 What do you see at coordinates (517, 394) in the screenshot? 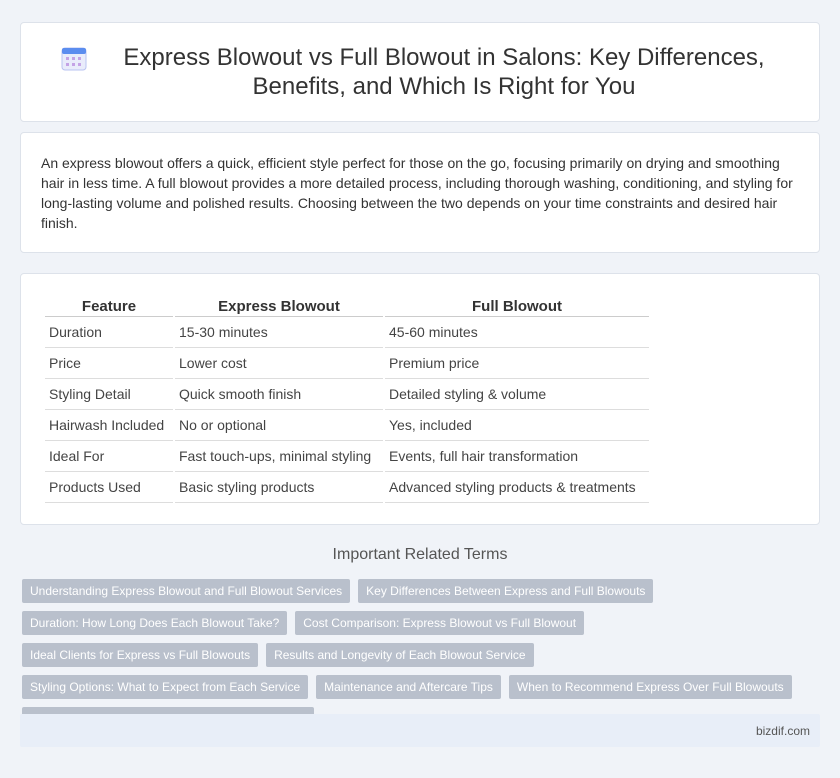
I see `table-cell: Detailed styling & volume` at bounding box center [517, 394].